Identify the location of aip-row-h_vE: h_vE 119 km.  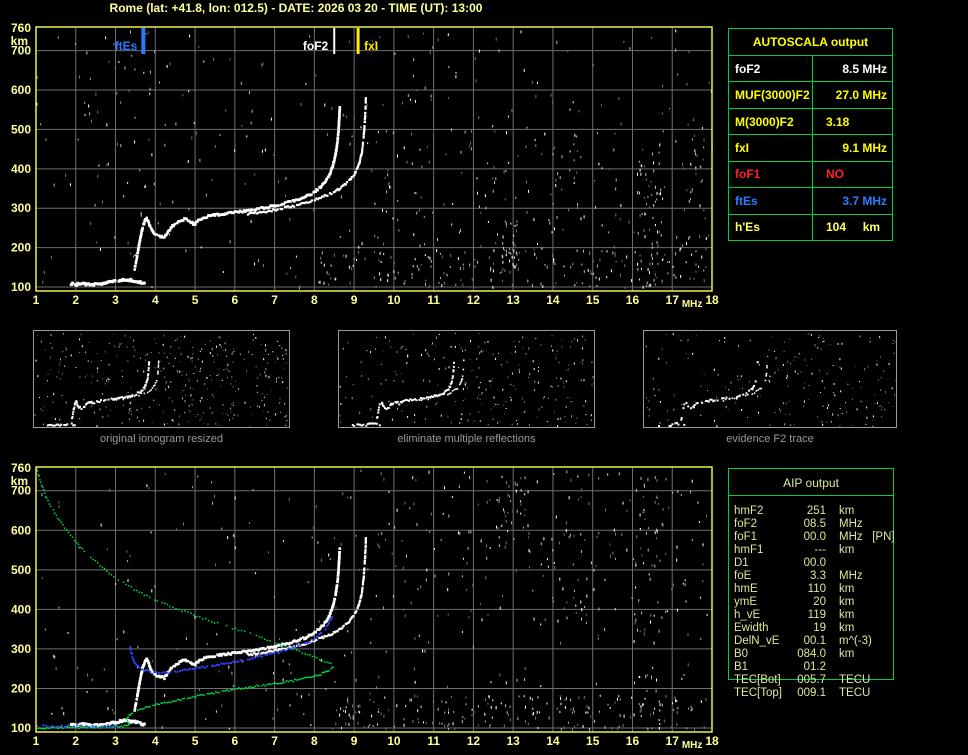
(819, 615).